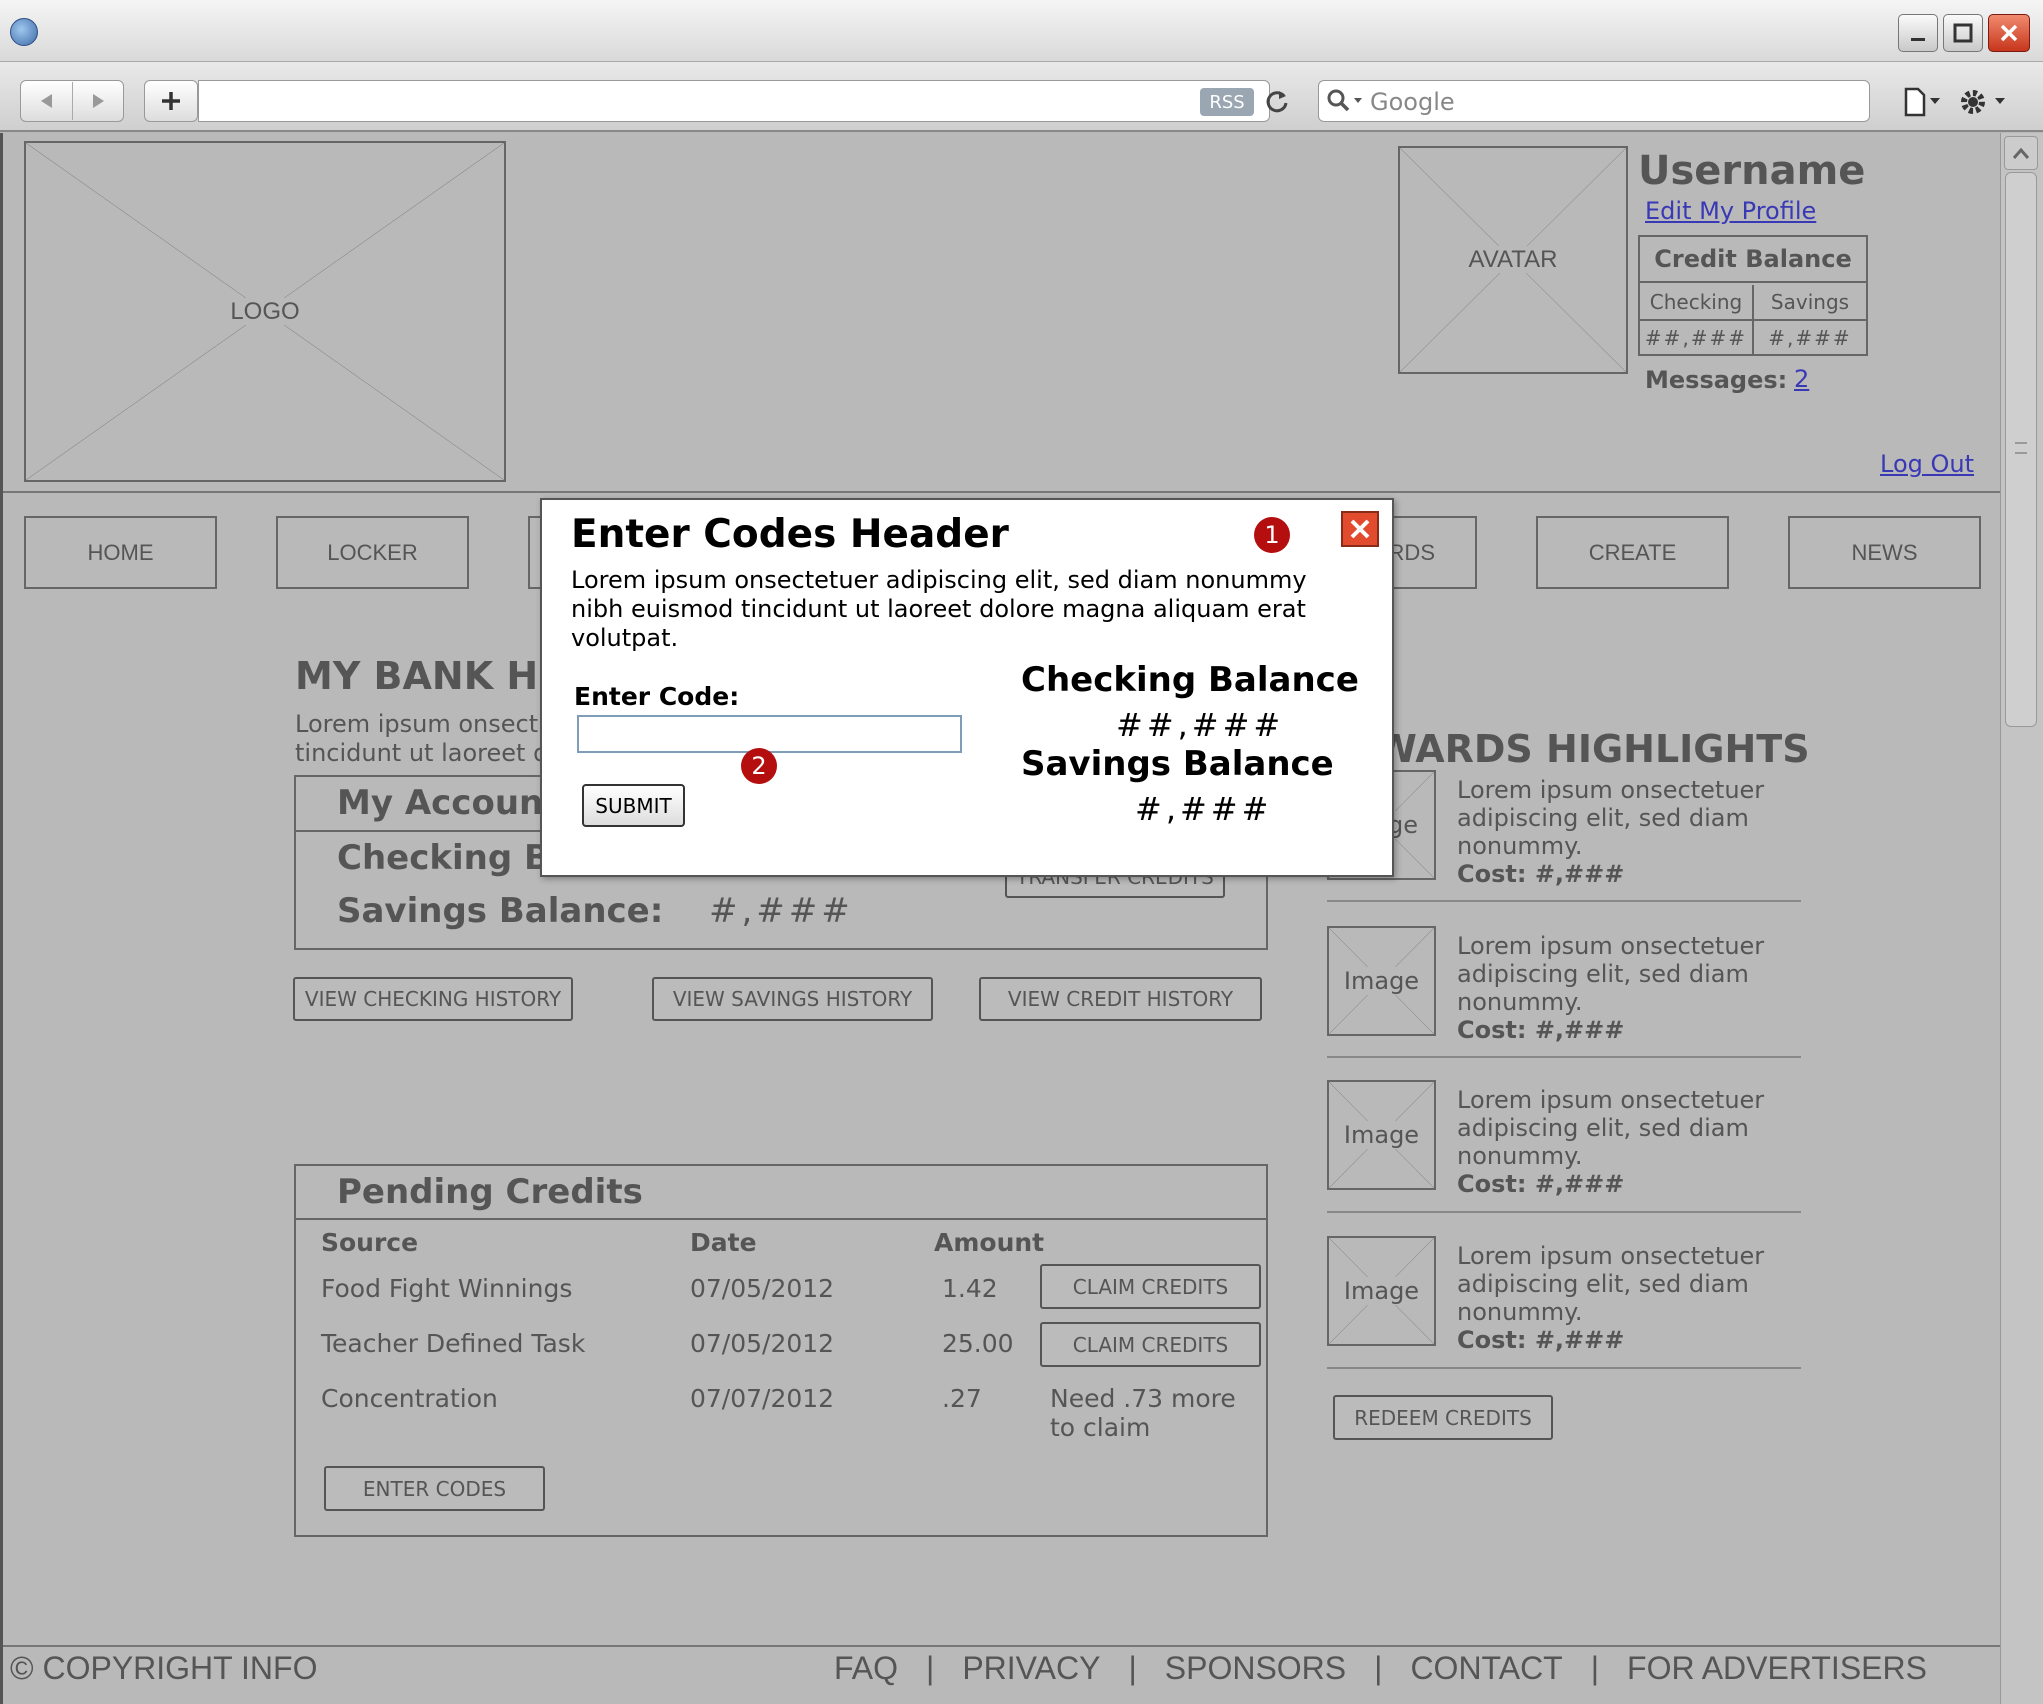 The image size is (2043, 1704). Describe the element at coordinates (1344, 100) in the screenshot. I see `search-icon` at that location.